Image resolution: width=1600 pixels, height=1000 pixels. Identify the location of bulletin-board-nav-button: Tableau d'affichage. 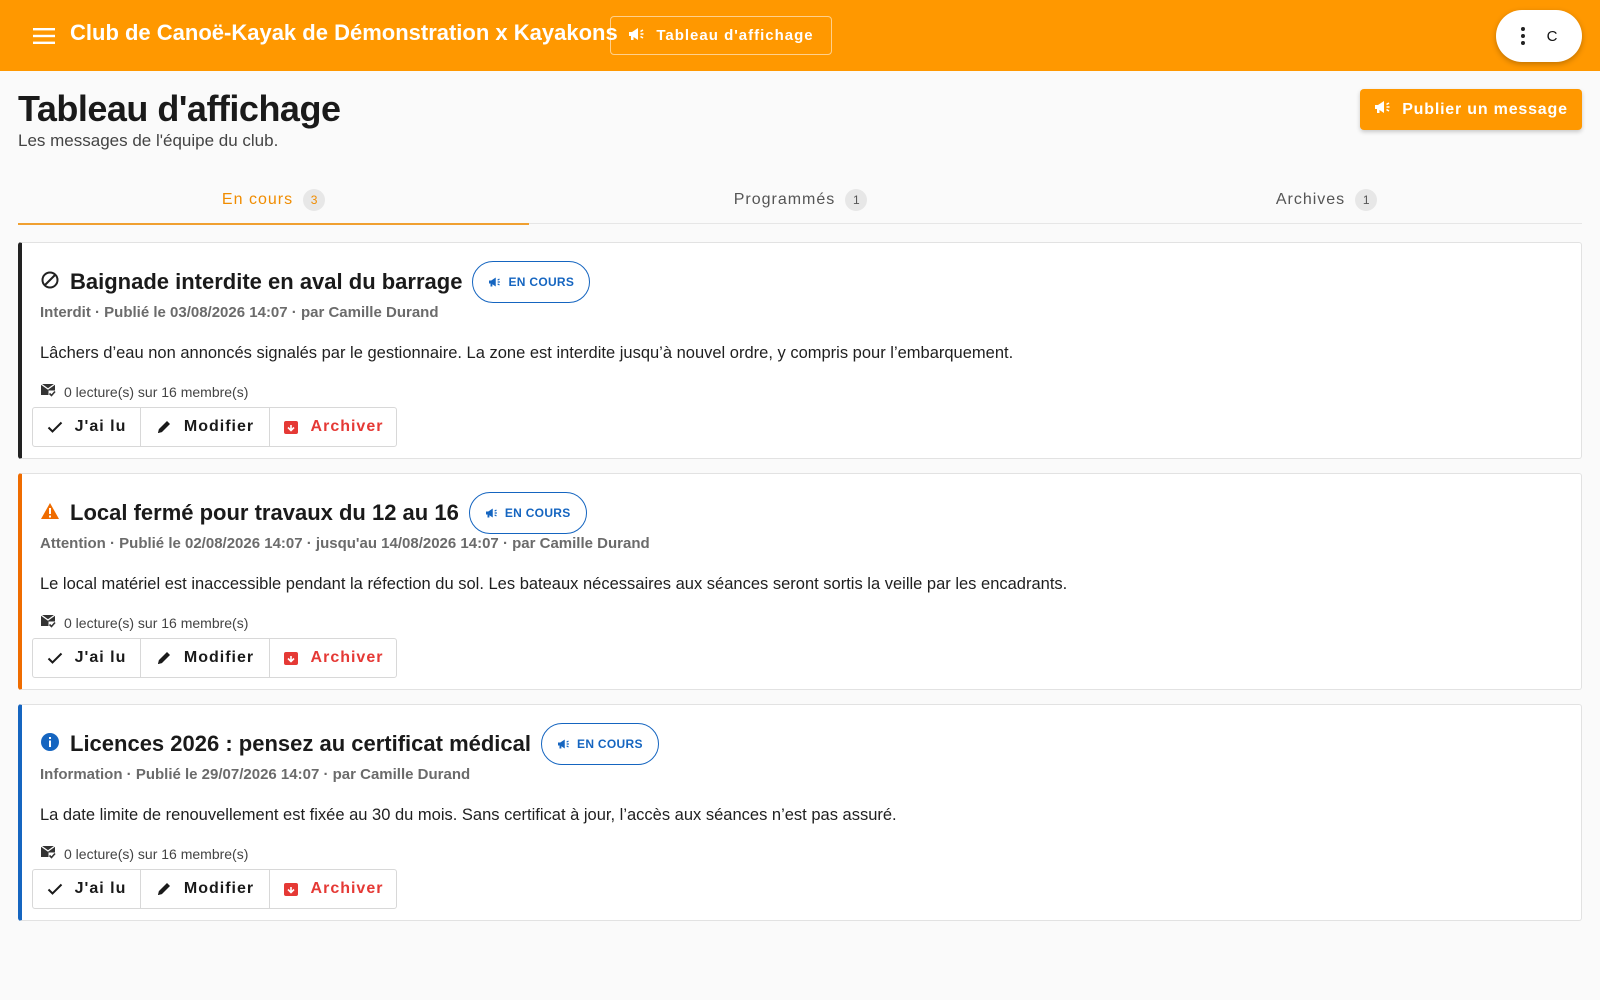
(721, 35).